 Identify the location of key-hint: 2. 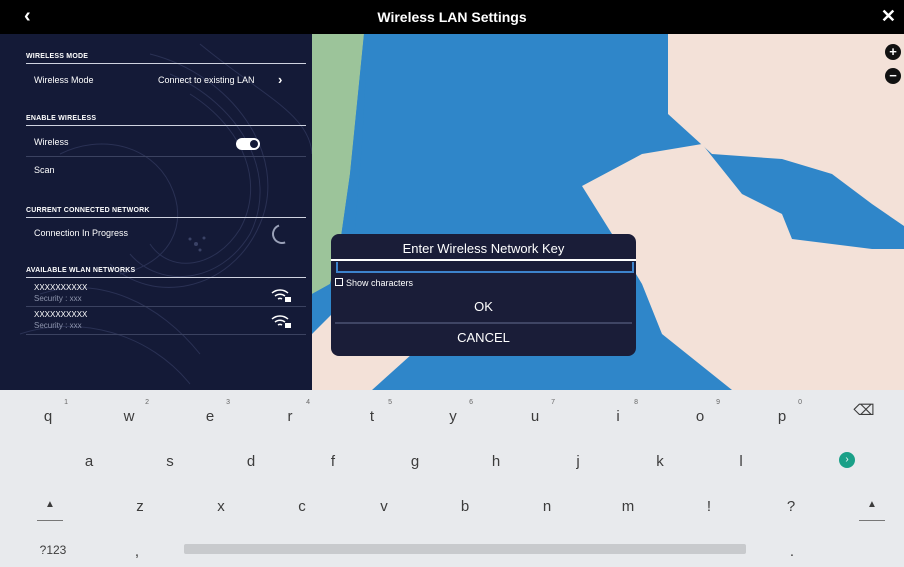
(147, 402).